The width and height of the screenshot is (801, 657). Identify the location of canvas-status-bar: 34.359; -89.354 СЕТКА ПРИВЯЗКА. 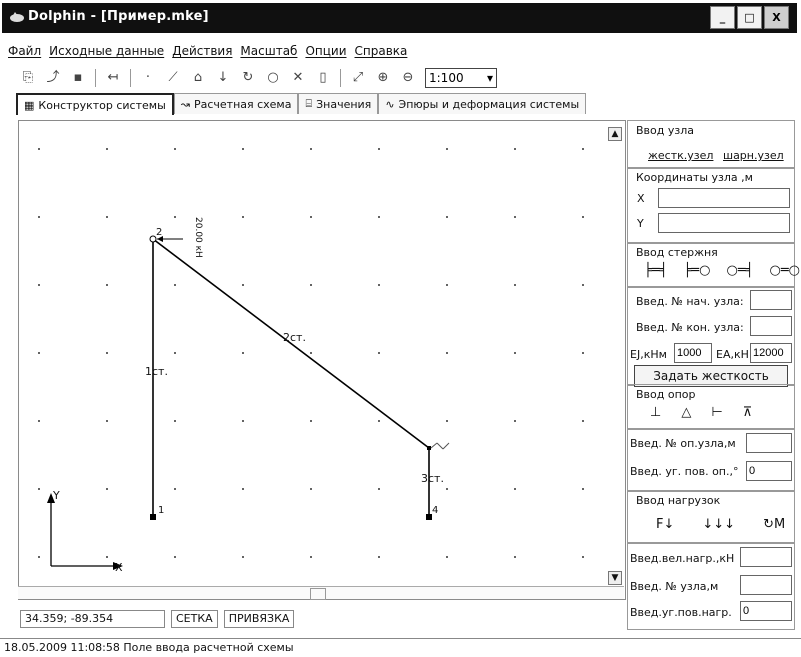
(157, 619).